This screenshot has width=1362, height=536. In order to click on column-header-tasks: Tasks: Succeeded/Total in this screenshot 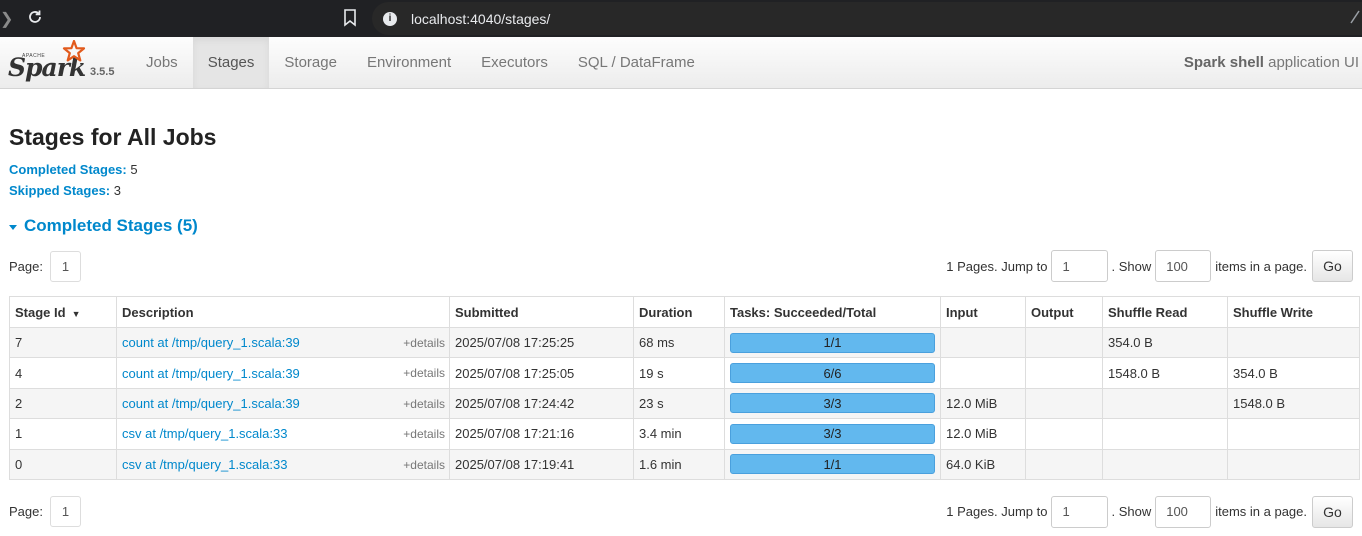, I will do `click(832, 312)`.